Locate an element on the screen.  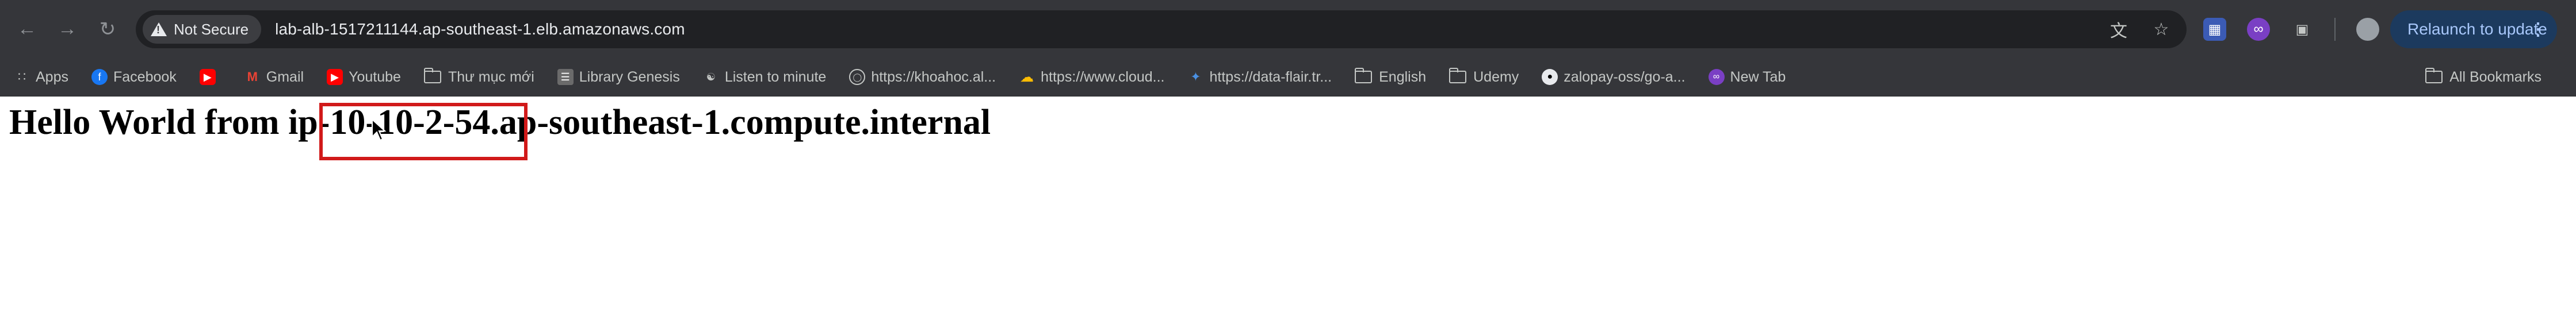
bookmark-library-genesis: ☰ Library Genesis is located at coordinates (619, 77).